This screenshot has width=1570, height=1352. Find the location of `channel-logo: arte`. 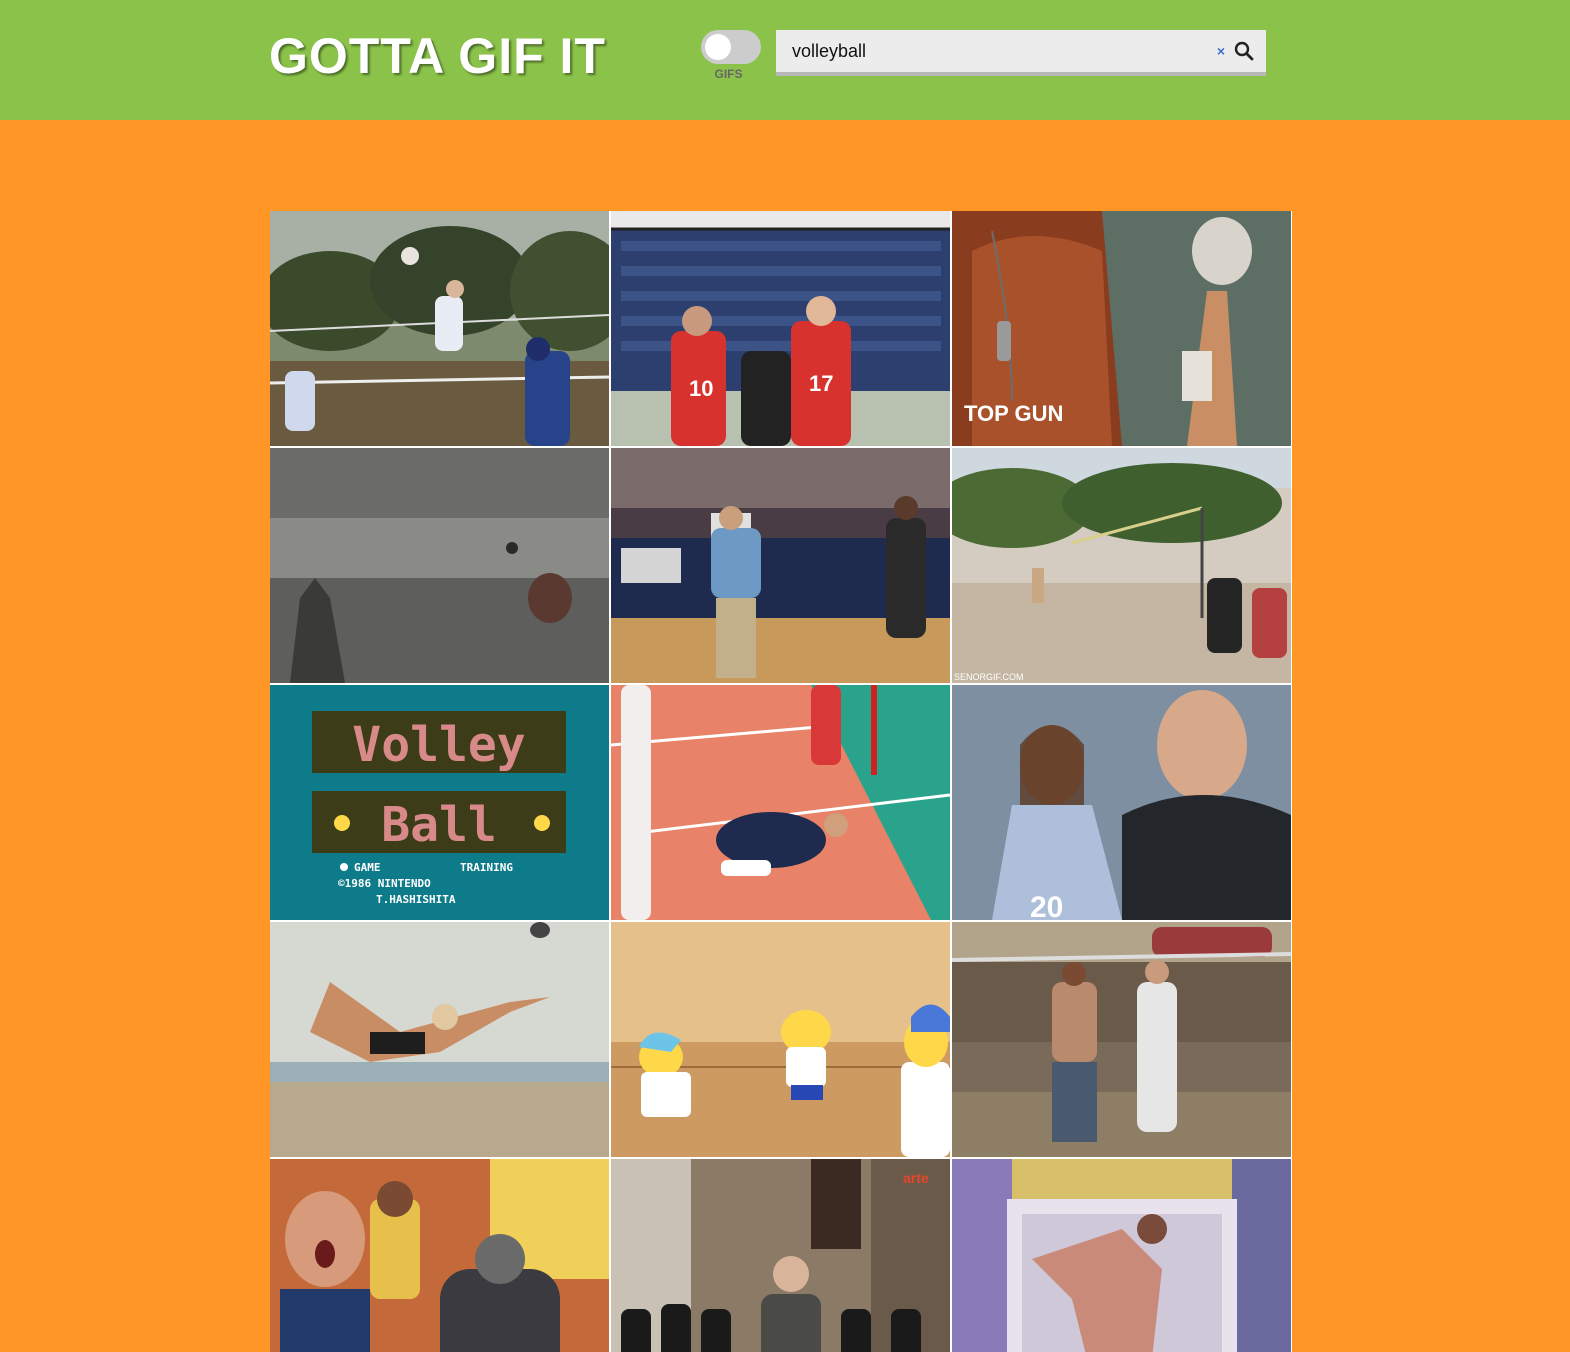

channel-logo: arte is located at coordinates (916, 1178).